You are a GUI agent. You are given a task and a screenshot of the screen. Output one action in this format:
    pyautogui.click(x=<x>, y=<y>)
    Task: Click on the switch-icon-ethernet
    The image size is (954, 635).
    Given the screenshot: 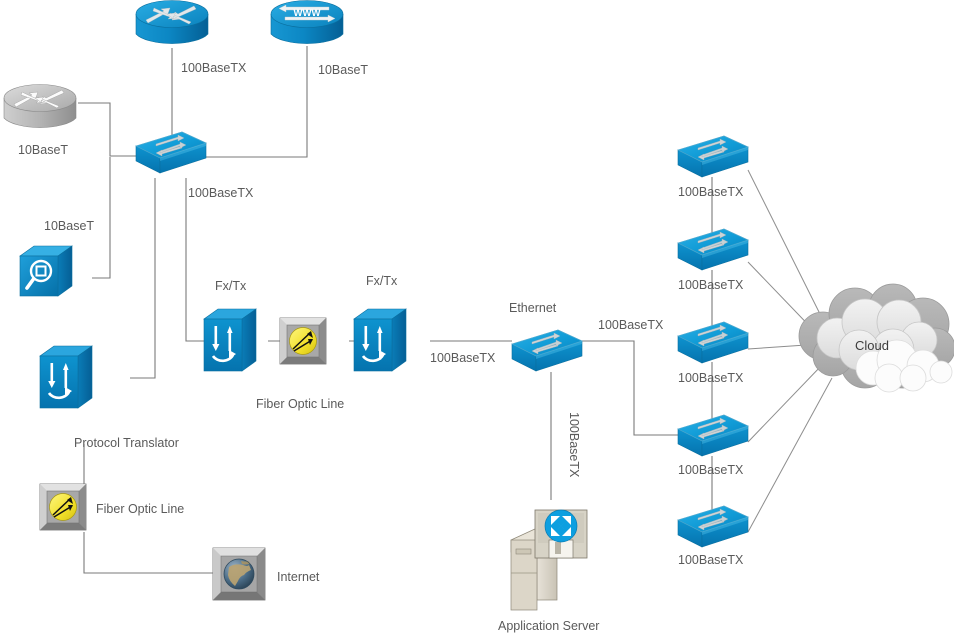 What is the action you would take?
    pyautogui.click(x=547, y=350)
    